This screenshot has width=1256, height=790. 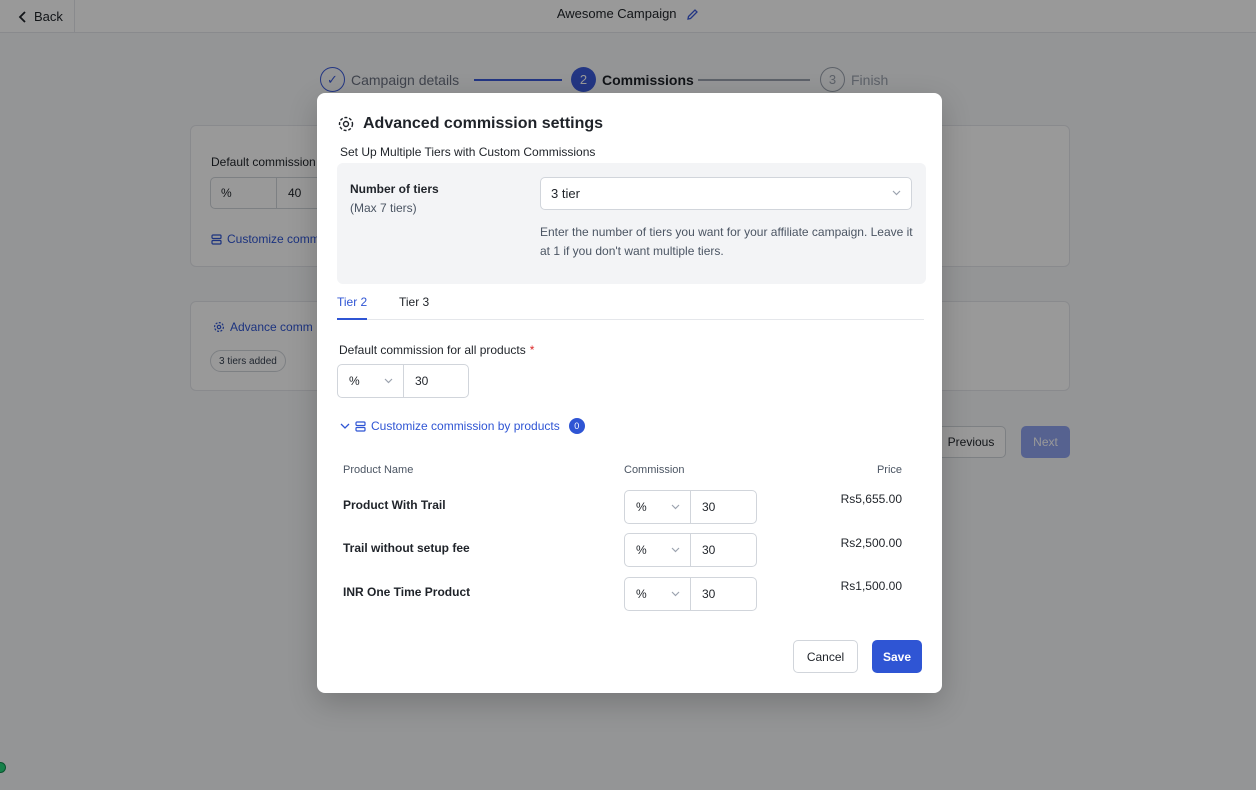 What do you see at coordinates (825, 656) in the screenshot?
I see `cancel-button: Cancel` at bounding box center [825, 656].